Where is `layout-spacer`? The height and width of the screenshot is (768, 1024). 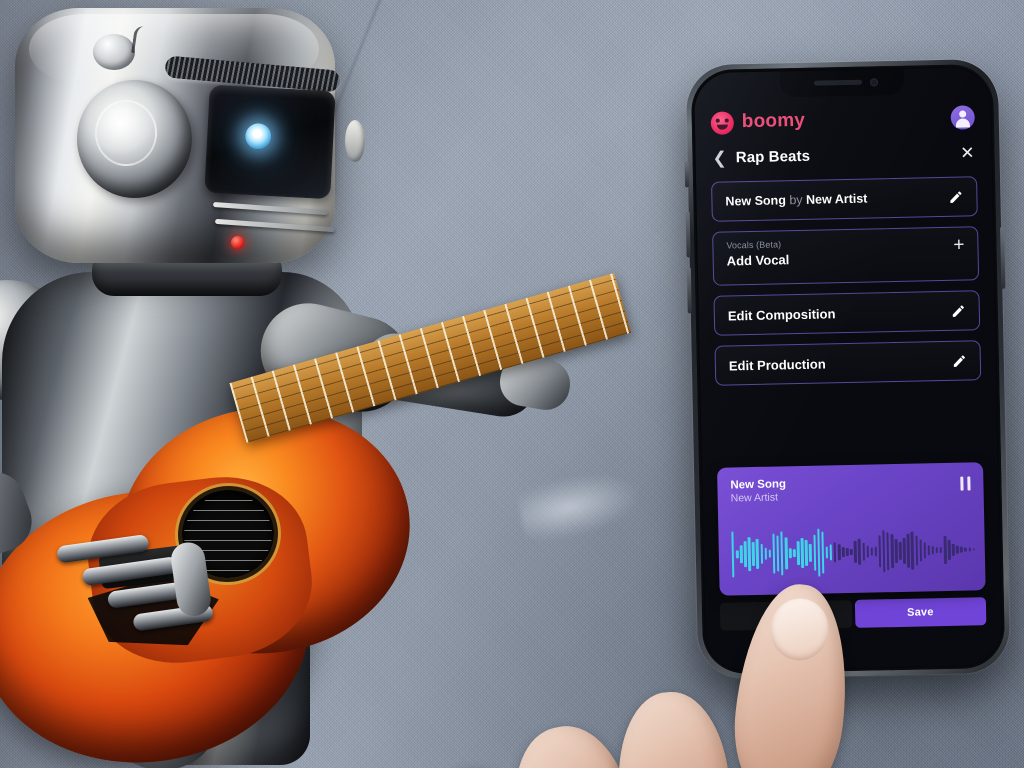 layout-spacer is located at coordinates (849, 424).